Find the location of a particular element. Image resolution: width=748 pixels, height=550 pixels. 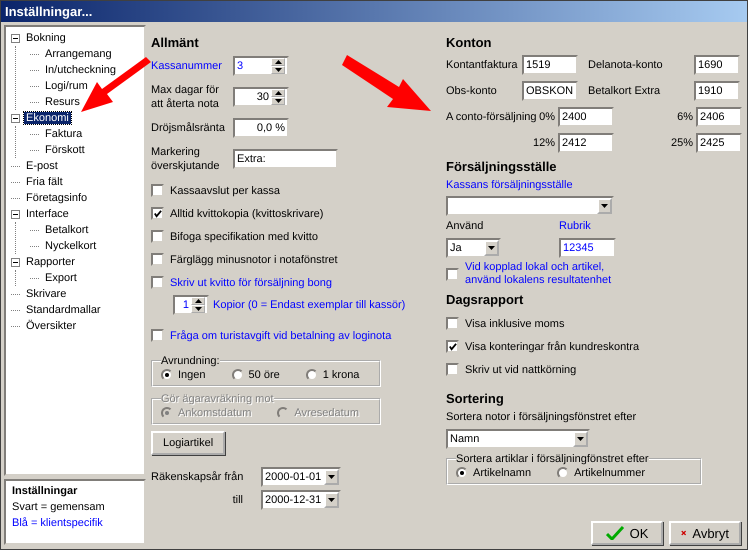

field-label: Räkenskapsår från is located at coordinates (197, 477).